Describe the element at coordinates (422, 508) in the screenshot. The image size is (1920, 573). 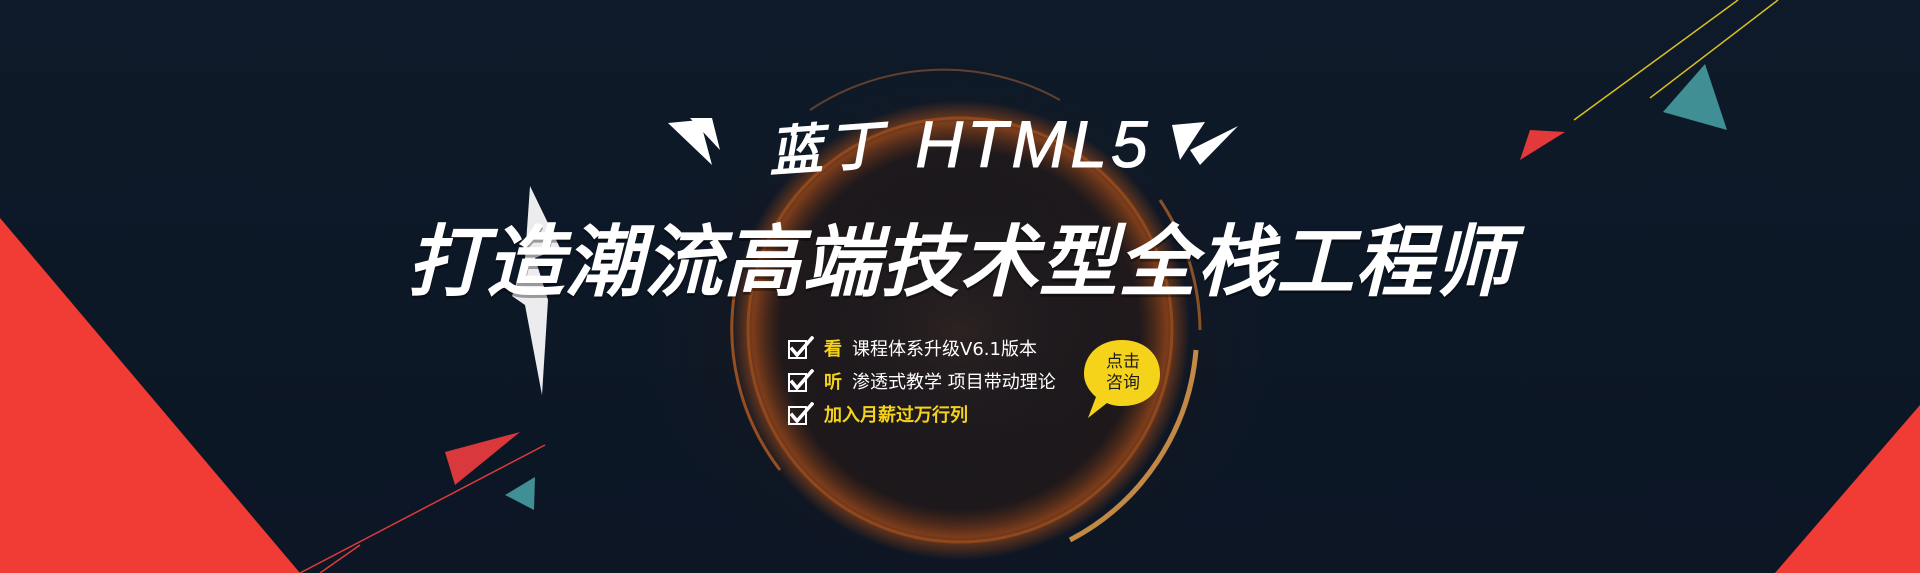
I see `red-line-left` at that location.